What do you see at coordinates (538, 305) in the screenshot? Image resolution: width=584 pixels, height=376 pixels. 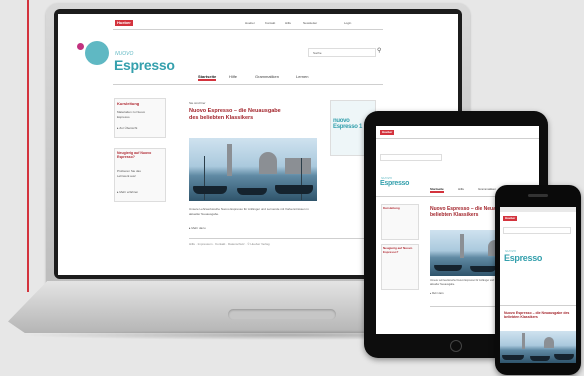 I see `phone-divider` at bounding box center [538, 305].